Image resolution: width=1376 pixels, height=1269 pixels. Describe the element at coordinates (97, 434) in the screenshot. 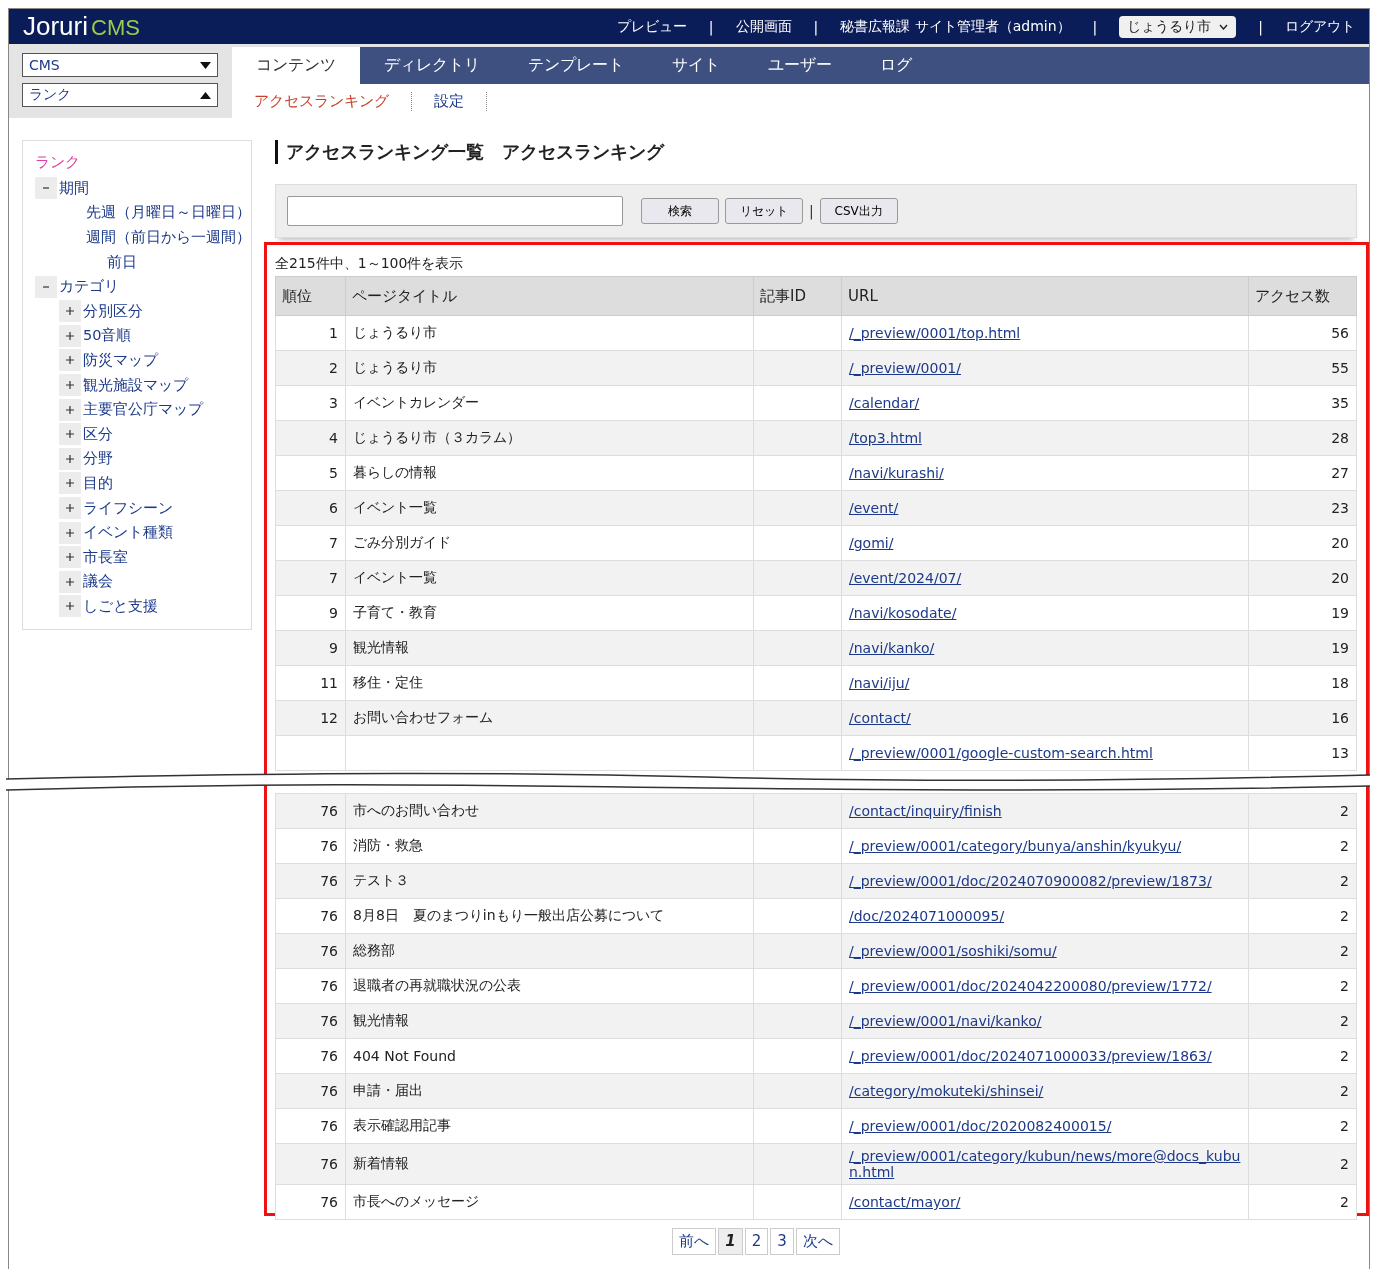

I see `tree-item: 区分` at that location.